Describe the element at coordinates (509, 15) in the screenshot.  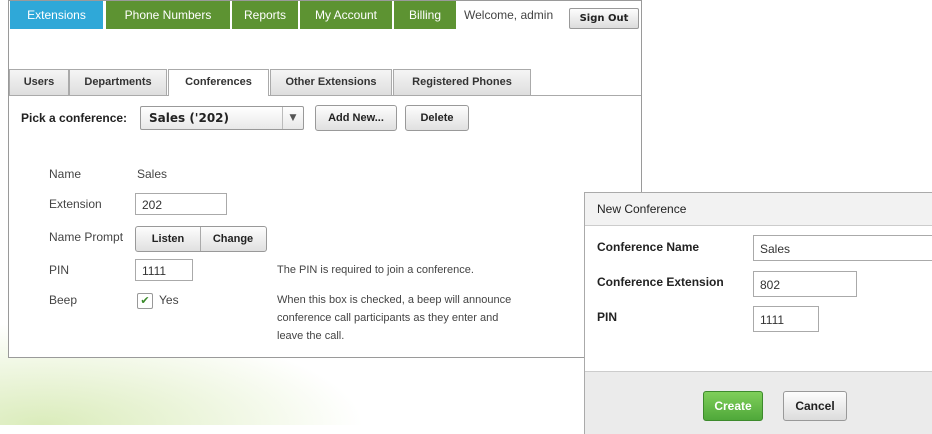
I see `welcome-text: Welcome, admin` at that location.